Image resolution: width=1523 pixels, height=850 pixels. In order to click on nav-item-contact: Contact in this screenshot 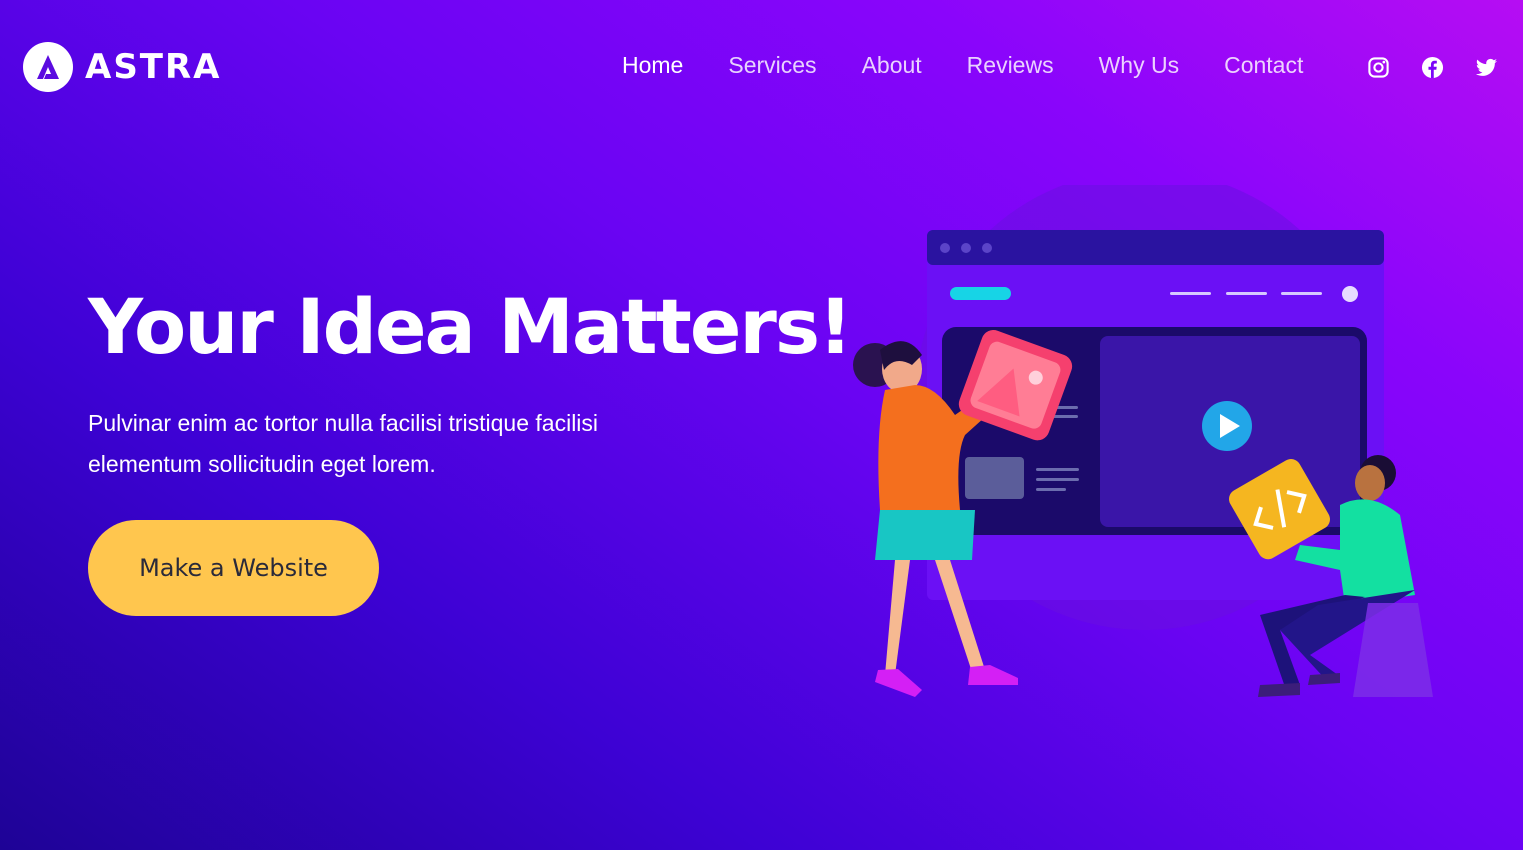, I will do `click(1263, 65)`.